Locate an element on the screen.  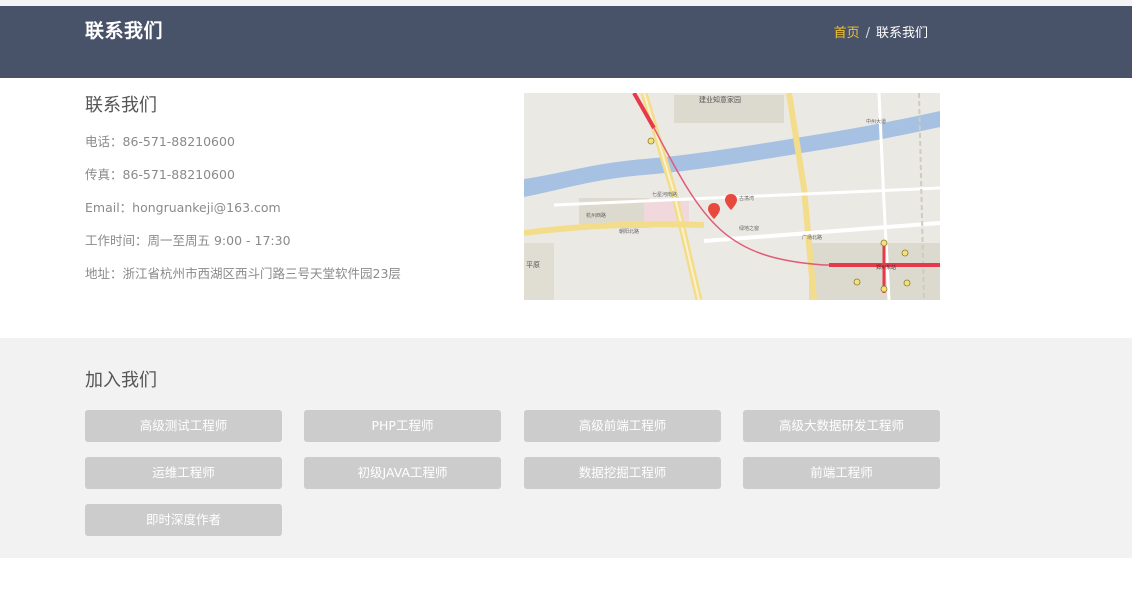
page-title: 联系我们 is located at coordinates (124, 31).